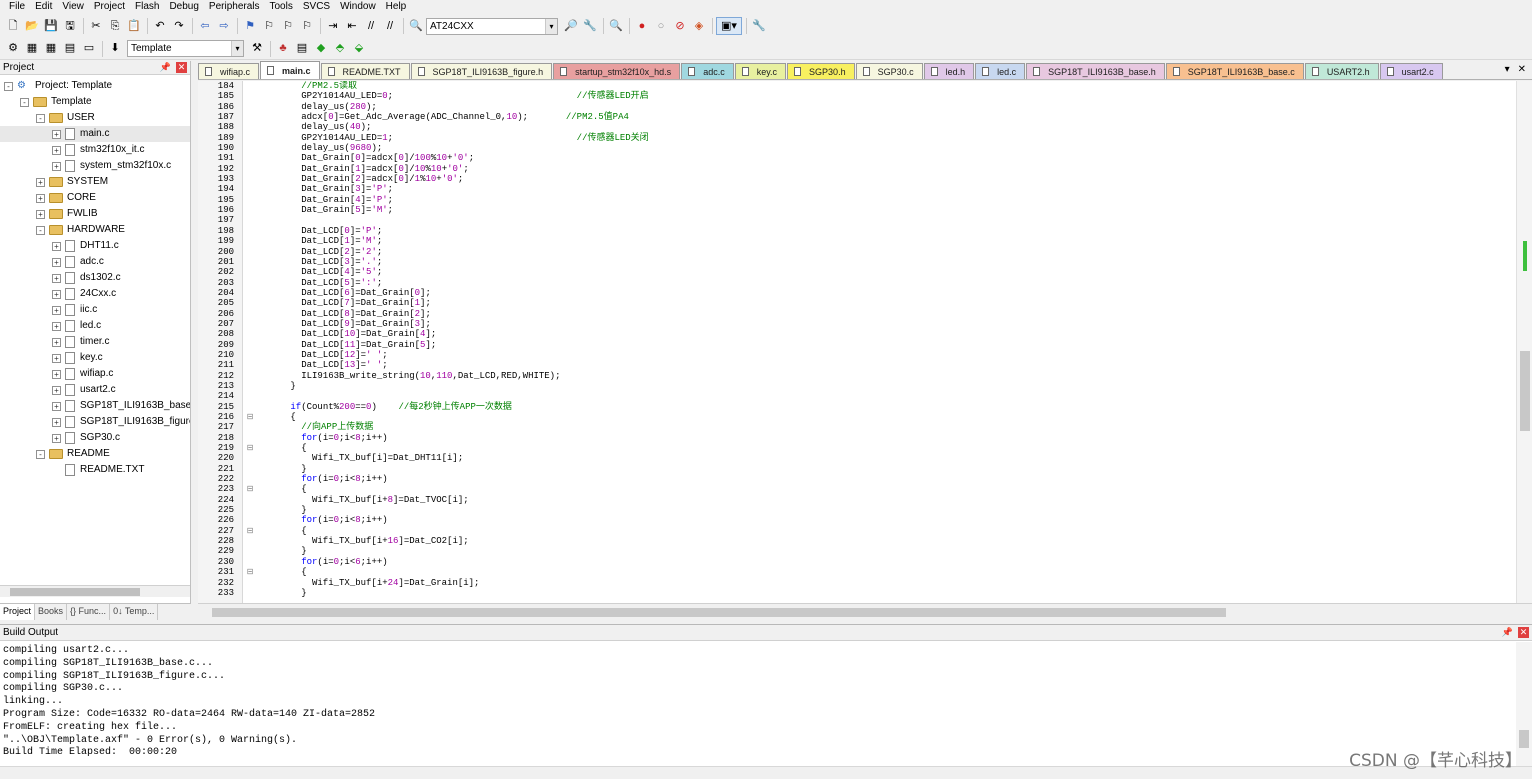 The image size is (1532, 779). I want to click on code-line: Dat_LCD[1]='M';, so click(883, 241).